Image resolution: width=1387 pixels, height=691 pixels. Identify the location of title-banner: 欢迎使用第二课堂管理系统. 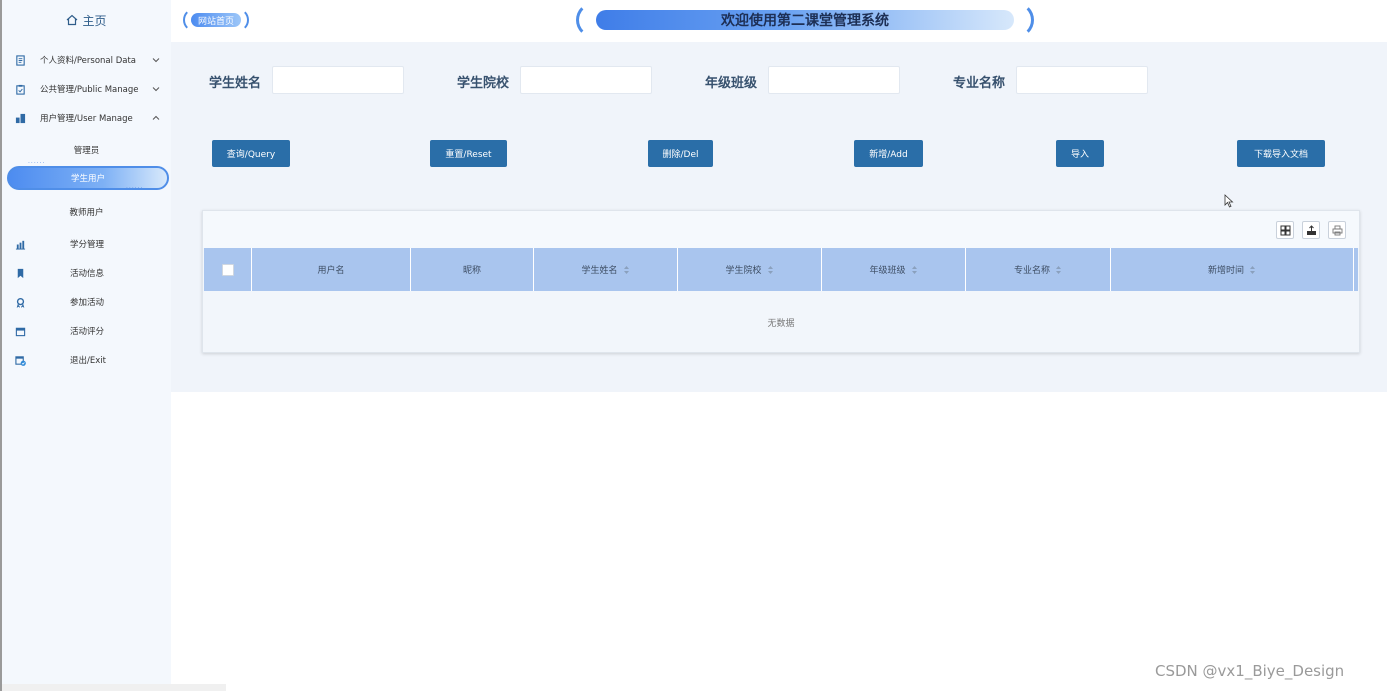
(805, 20).